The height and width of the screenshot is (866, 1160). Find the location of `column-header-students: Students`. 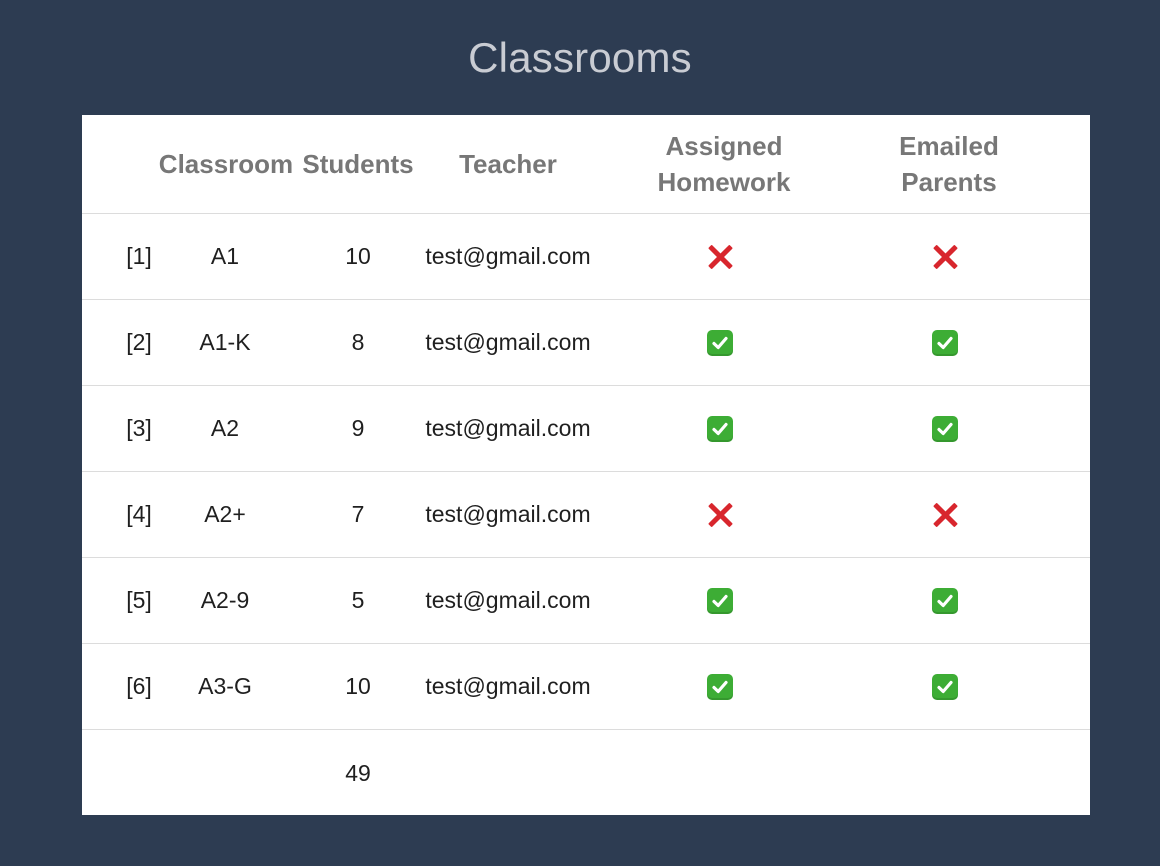

column-header-students: Students is located at coordinates (358, 164).